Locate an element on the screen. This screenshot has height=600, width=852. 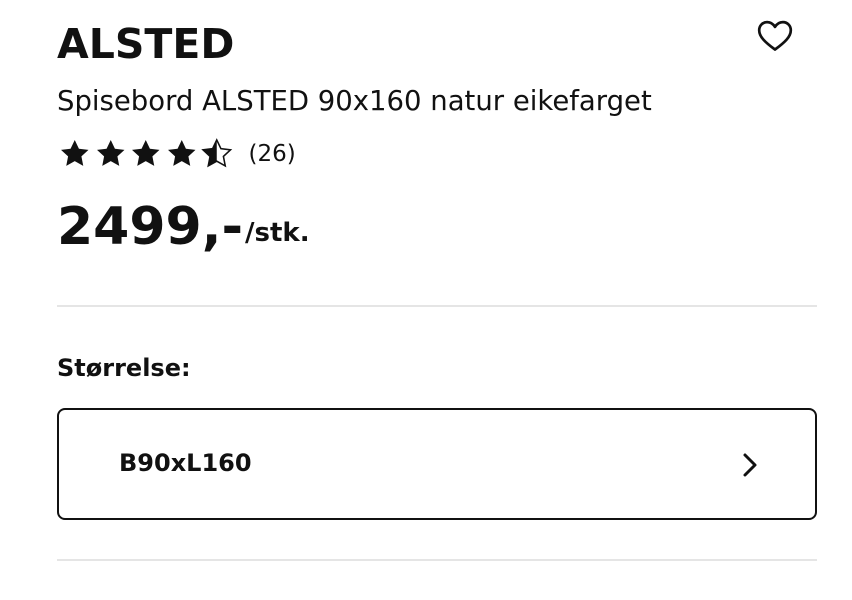
rating-summary: (26) is located at coordinates (176, 154).